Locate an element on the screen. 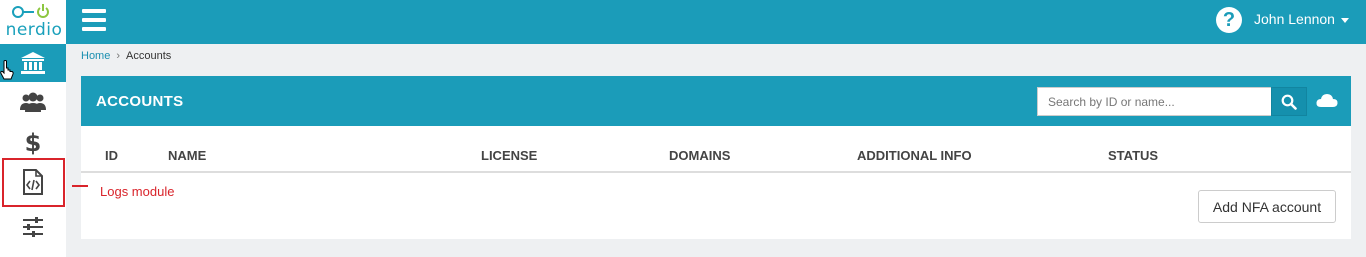  add-nfa-account-button: Add NFA account is located at coordinates (1267, 206).